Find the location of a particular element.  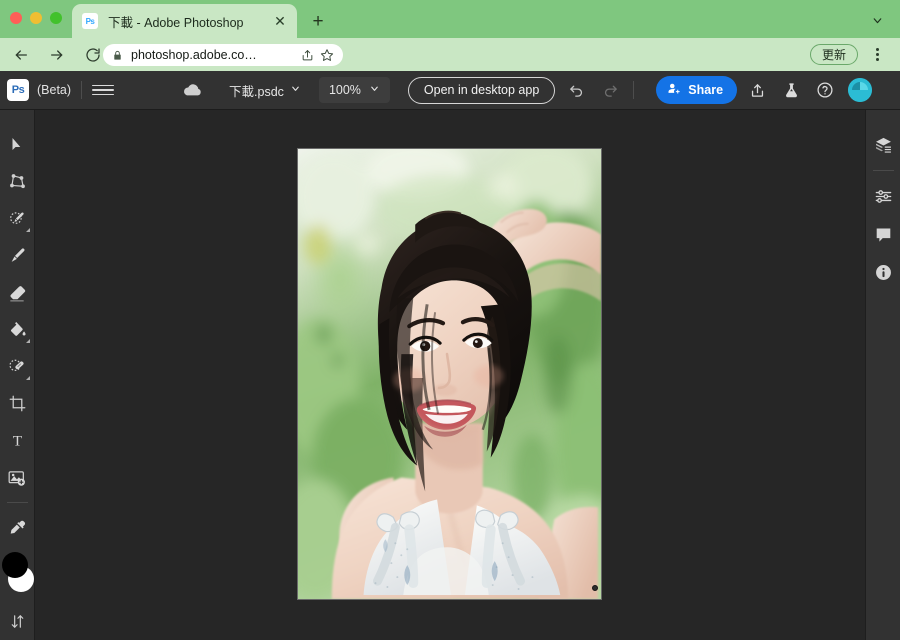

undo-icon is located at coordinates (576, 90).